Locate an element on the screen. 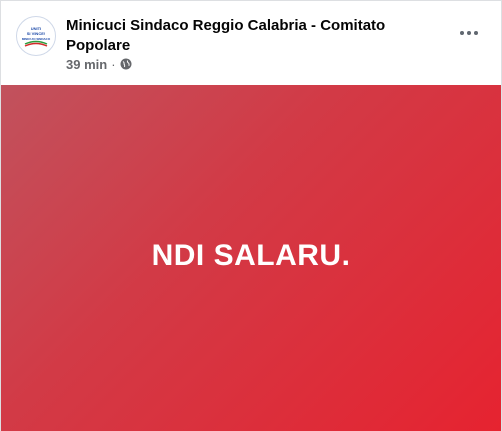 This screenshot has height=431, width=502. more-options-button is located at coordinates (469, 33).